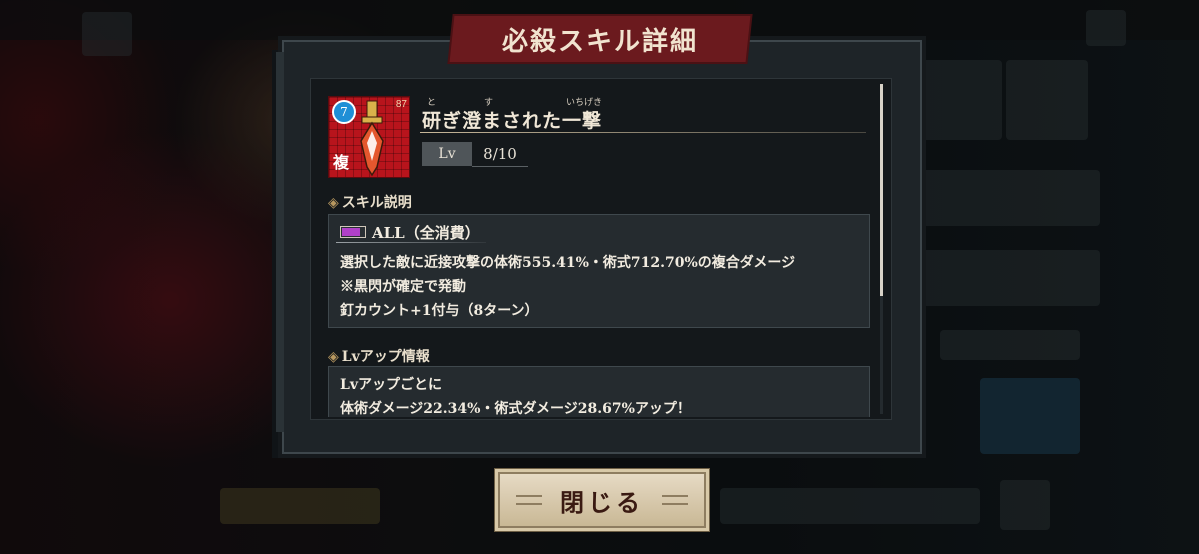 This screenshot has width=1199, height=554. Describe the element at coordinates (401, 104) in the screenshot. I see `icon-corner-number: 87` at that location.